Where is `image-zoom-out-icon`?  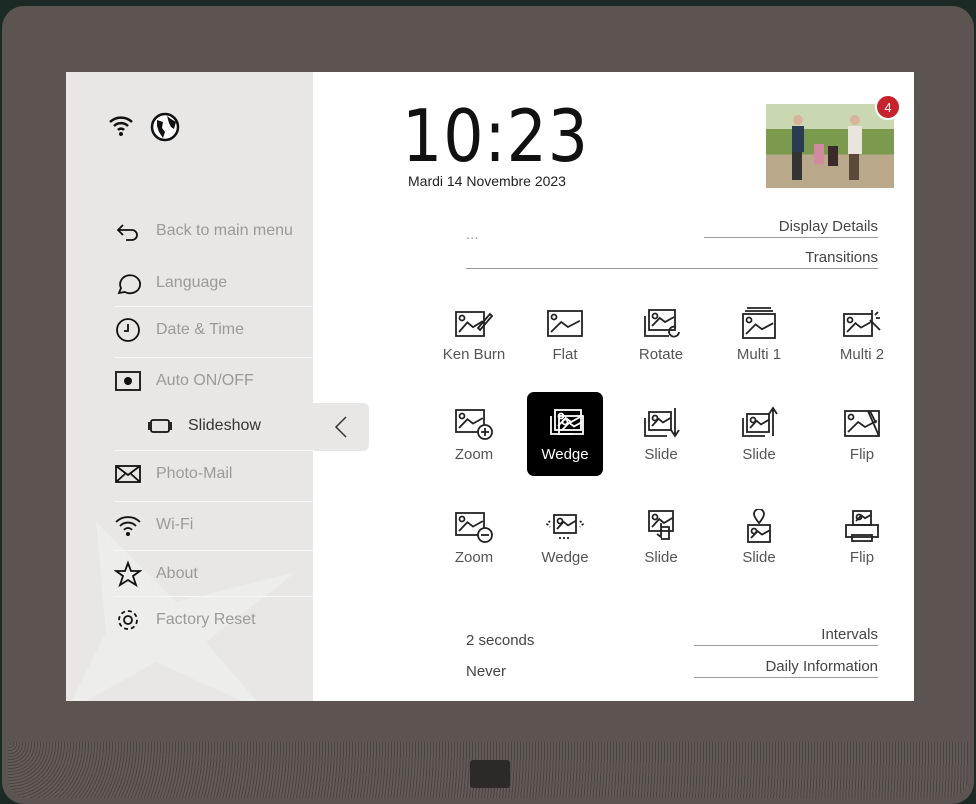
image-zoom-out-icon is located at coordinates (474, 527).